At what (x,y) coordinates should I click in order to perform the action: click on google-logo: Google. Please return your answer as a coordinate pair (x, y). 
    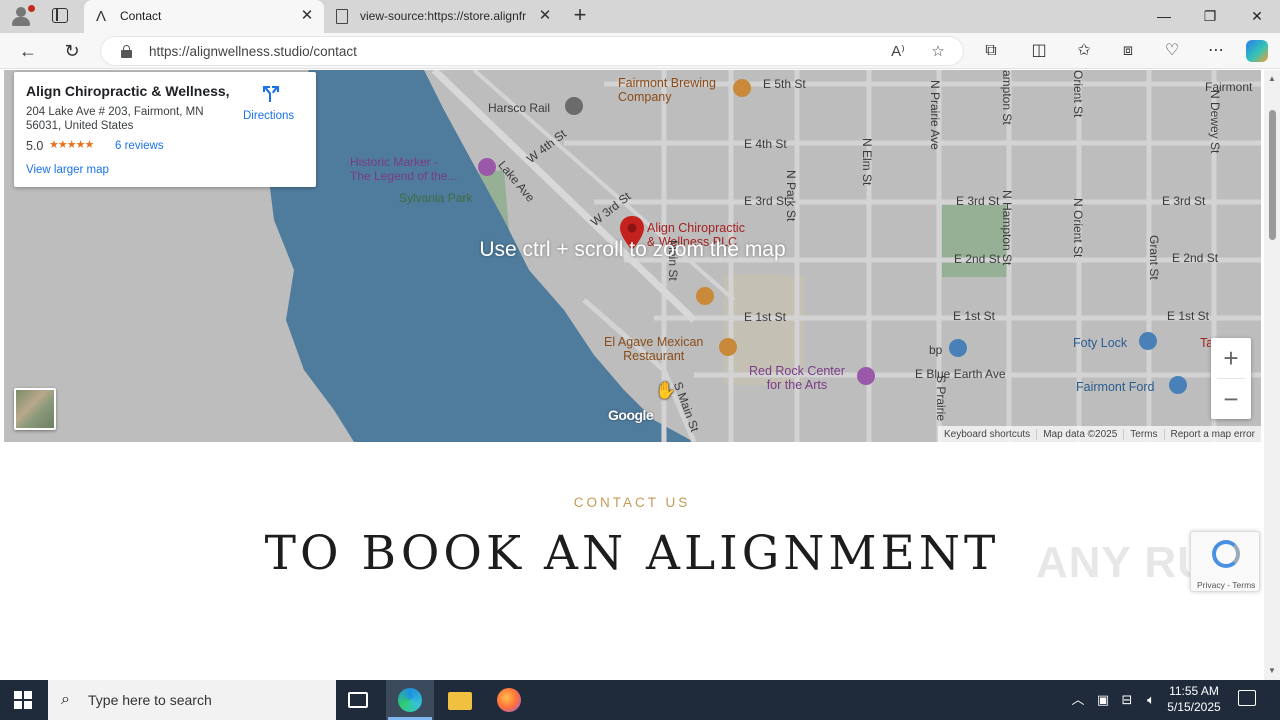
    Looking at the image, I should click on (631, 415).